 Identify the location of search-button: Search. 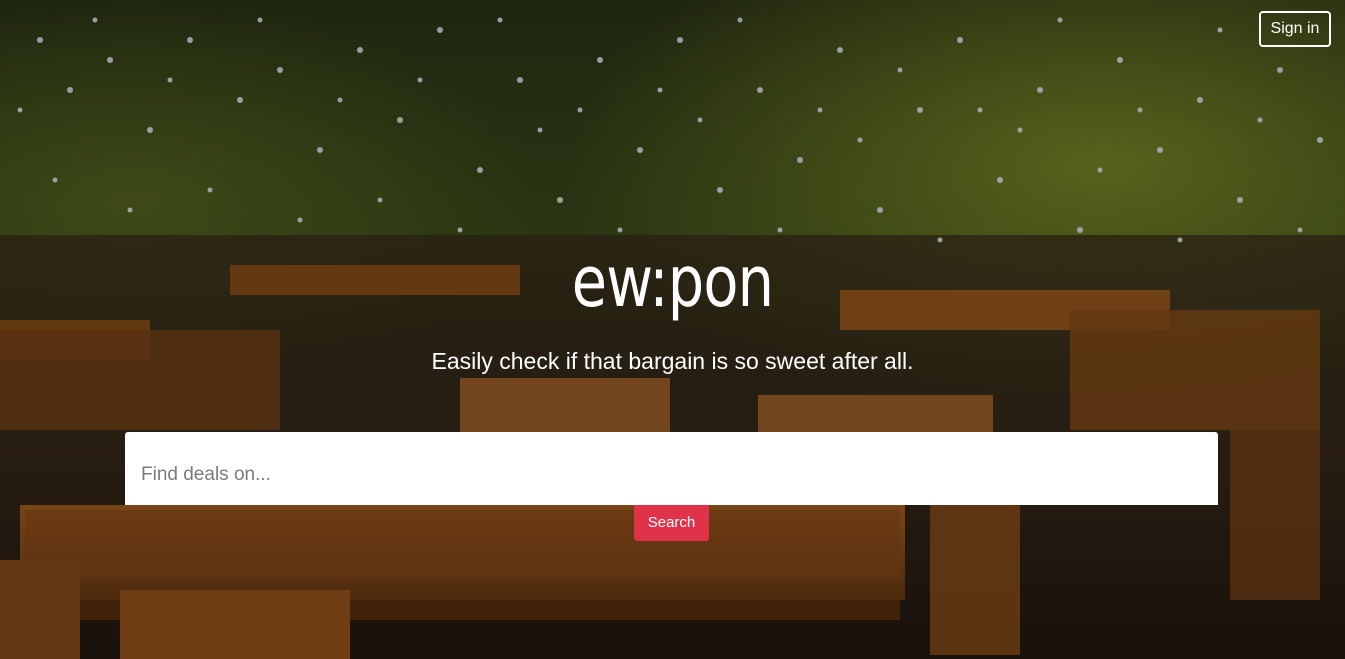
(671, 523).